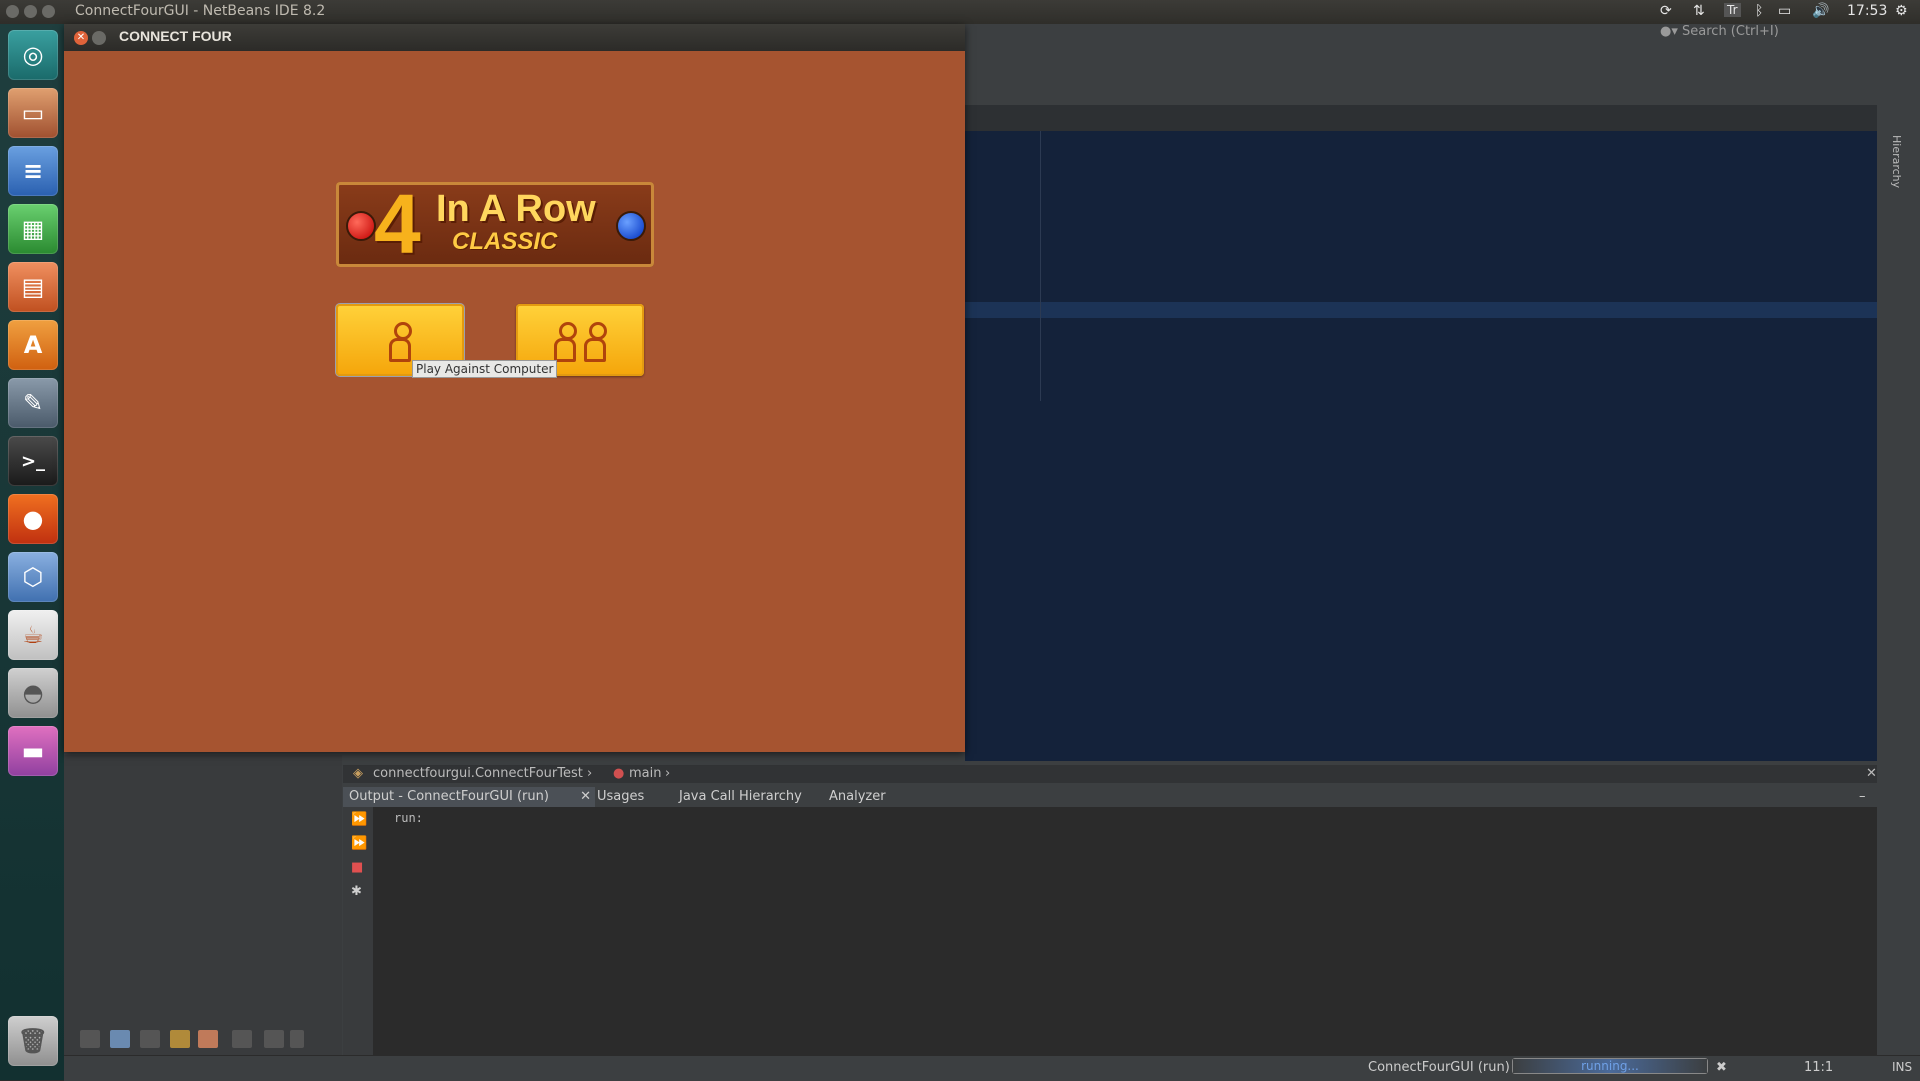 Image resolution: width=1920 pixels, height=1081 pixels. What do you see at coordinates (1730, 31) in the screenshot?
I see `search-placeholder: Search (Ctrl+I)` at bounding box center [1730, 31].